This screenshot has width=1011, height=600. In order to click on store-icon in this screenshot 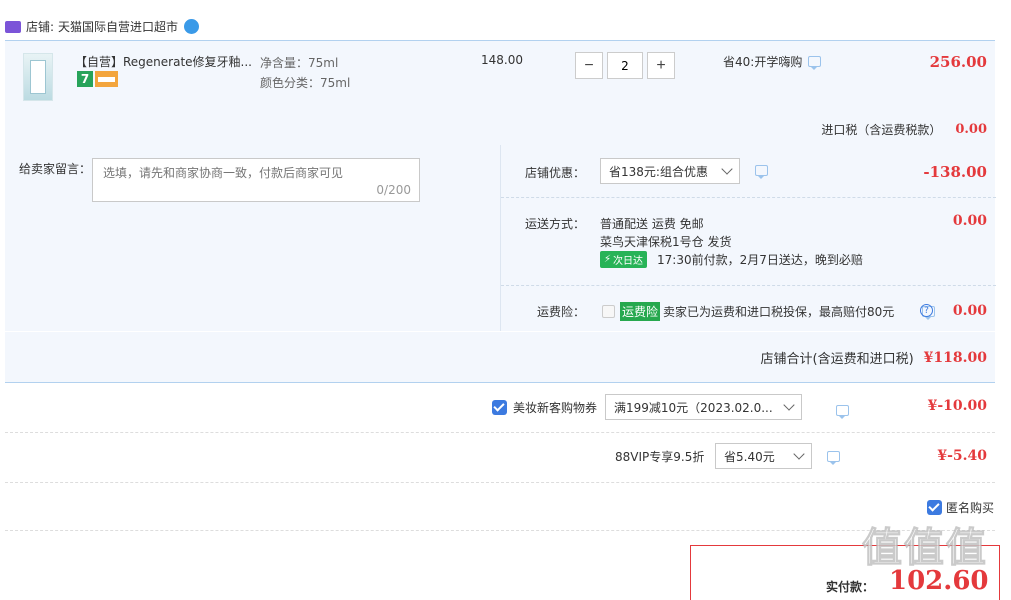, I will do `click(13, 26)`.